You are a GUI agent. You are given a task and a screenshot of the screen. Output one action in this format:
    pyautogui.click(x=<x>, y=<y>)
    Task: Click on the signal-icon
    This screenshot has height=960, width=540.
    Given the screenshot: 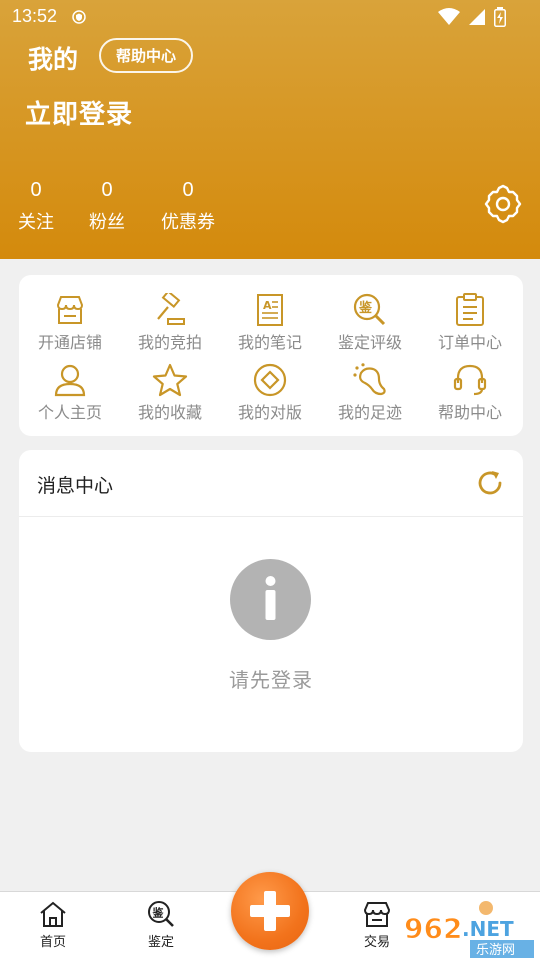 What is the action you would take?
    pyautogui.click(x=477, y=17)
    